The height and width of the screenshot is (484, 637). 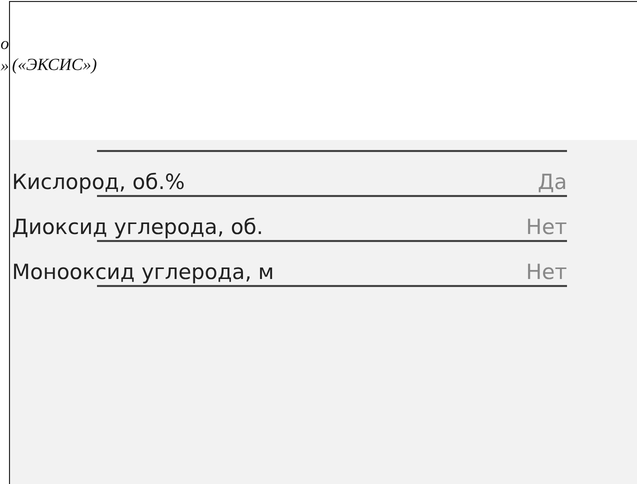 I want to click on text-fragment: », so click(x=4, y=65).